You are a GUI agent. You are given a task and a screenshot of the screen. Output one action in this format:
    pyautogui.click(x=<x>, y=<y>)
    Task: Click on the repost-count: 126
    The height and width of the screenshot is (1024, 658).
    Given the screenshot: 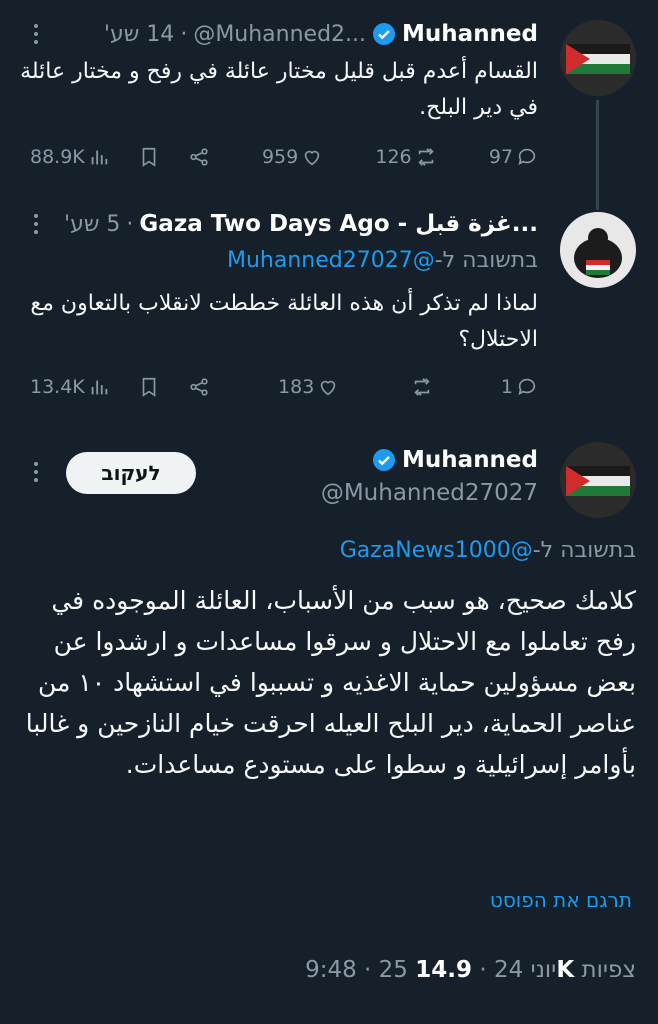 What is the action you would take?
    pyautogui.click(x=393, y=157)
    